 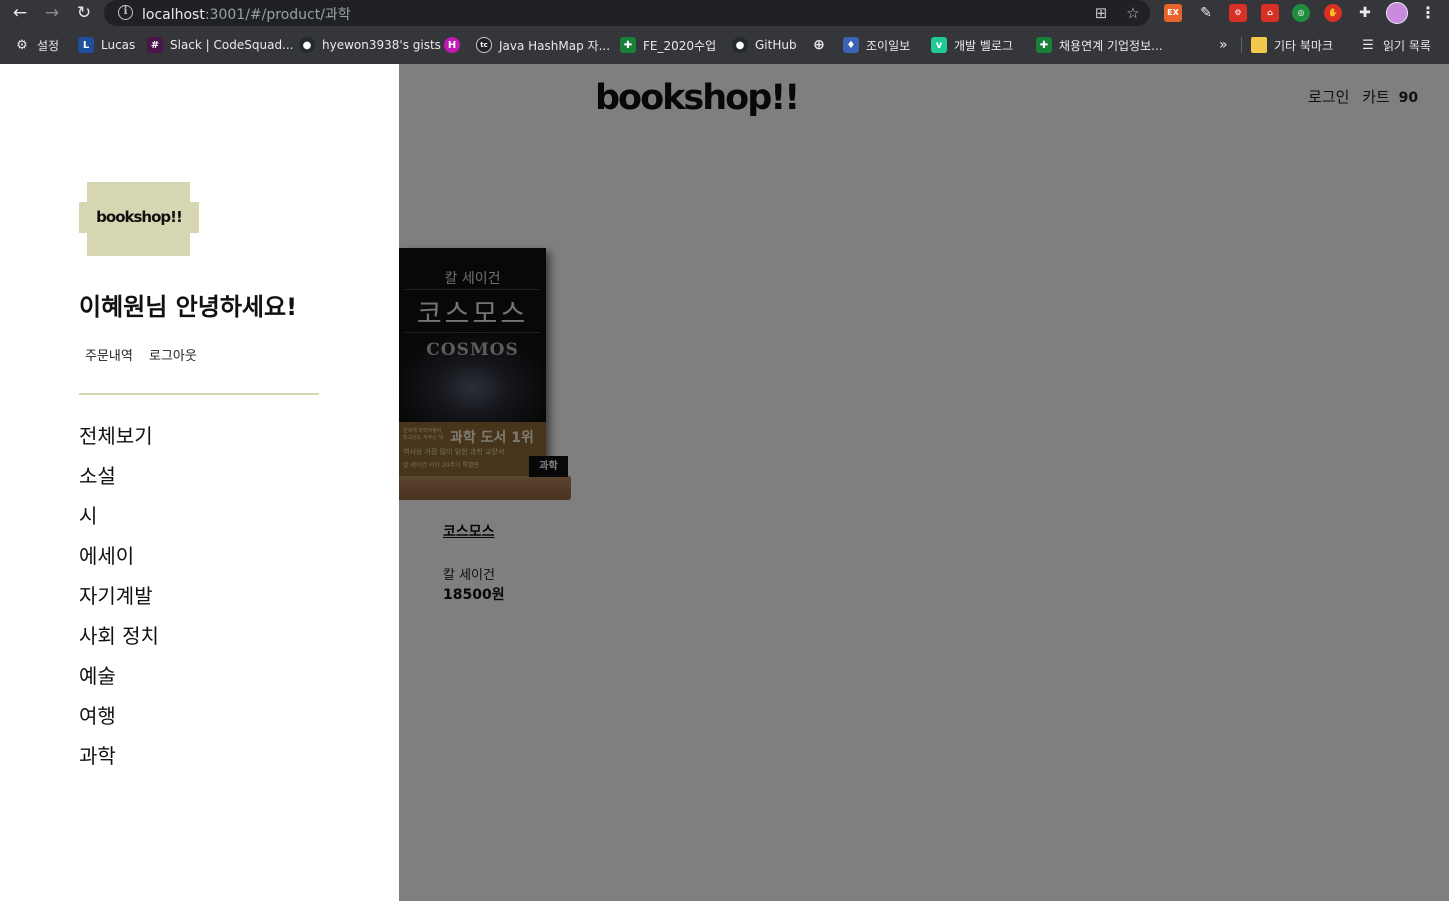 I want to click on back-arrow-icon: ←, so click(x=20, y=13).